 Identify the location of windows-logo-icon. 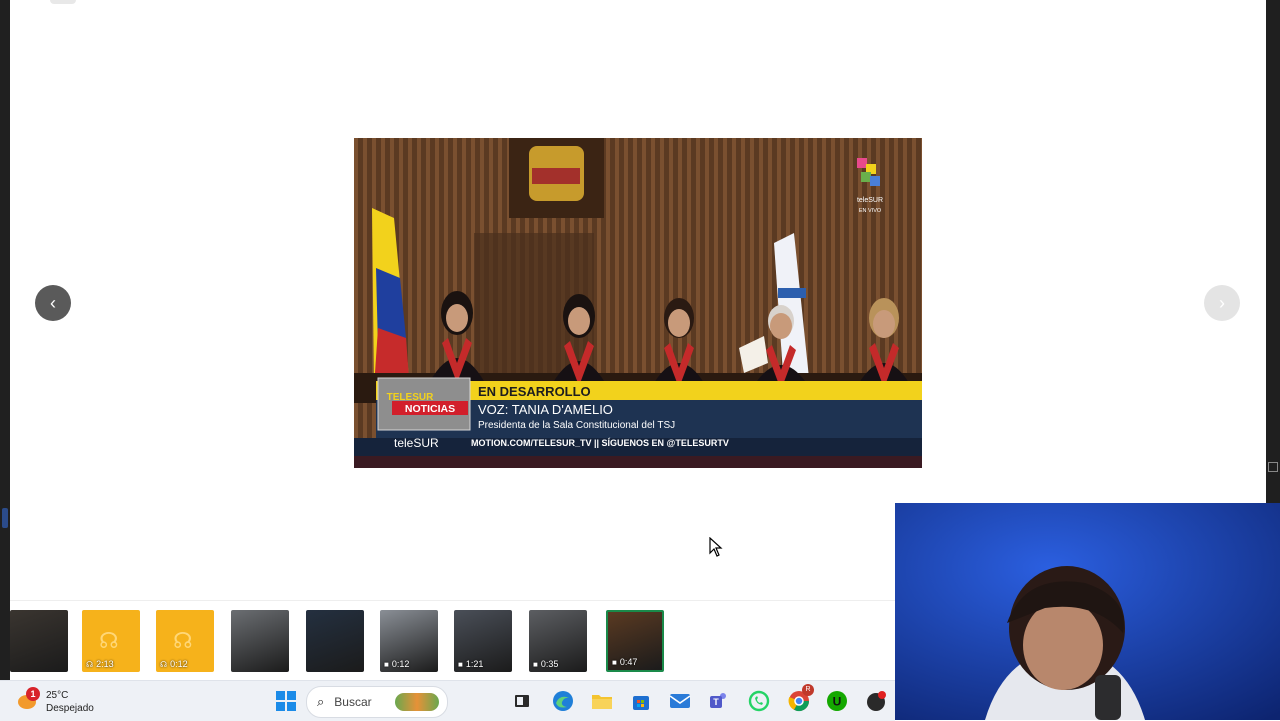
(286, 701).